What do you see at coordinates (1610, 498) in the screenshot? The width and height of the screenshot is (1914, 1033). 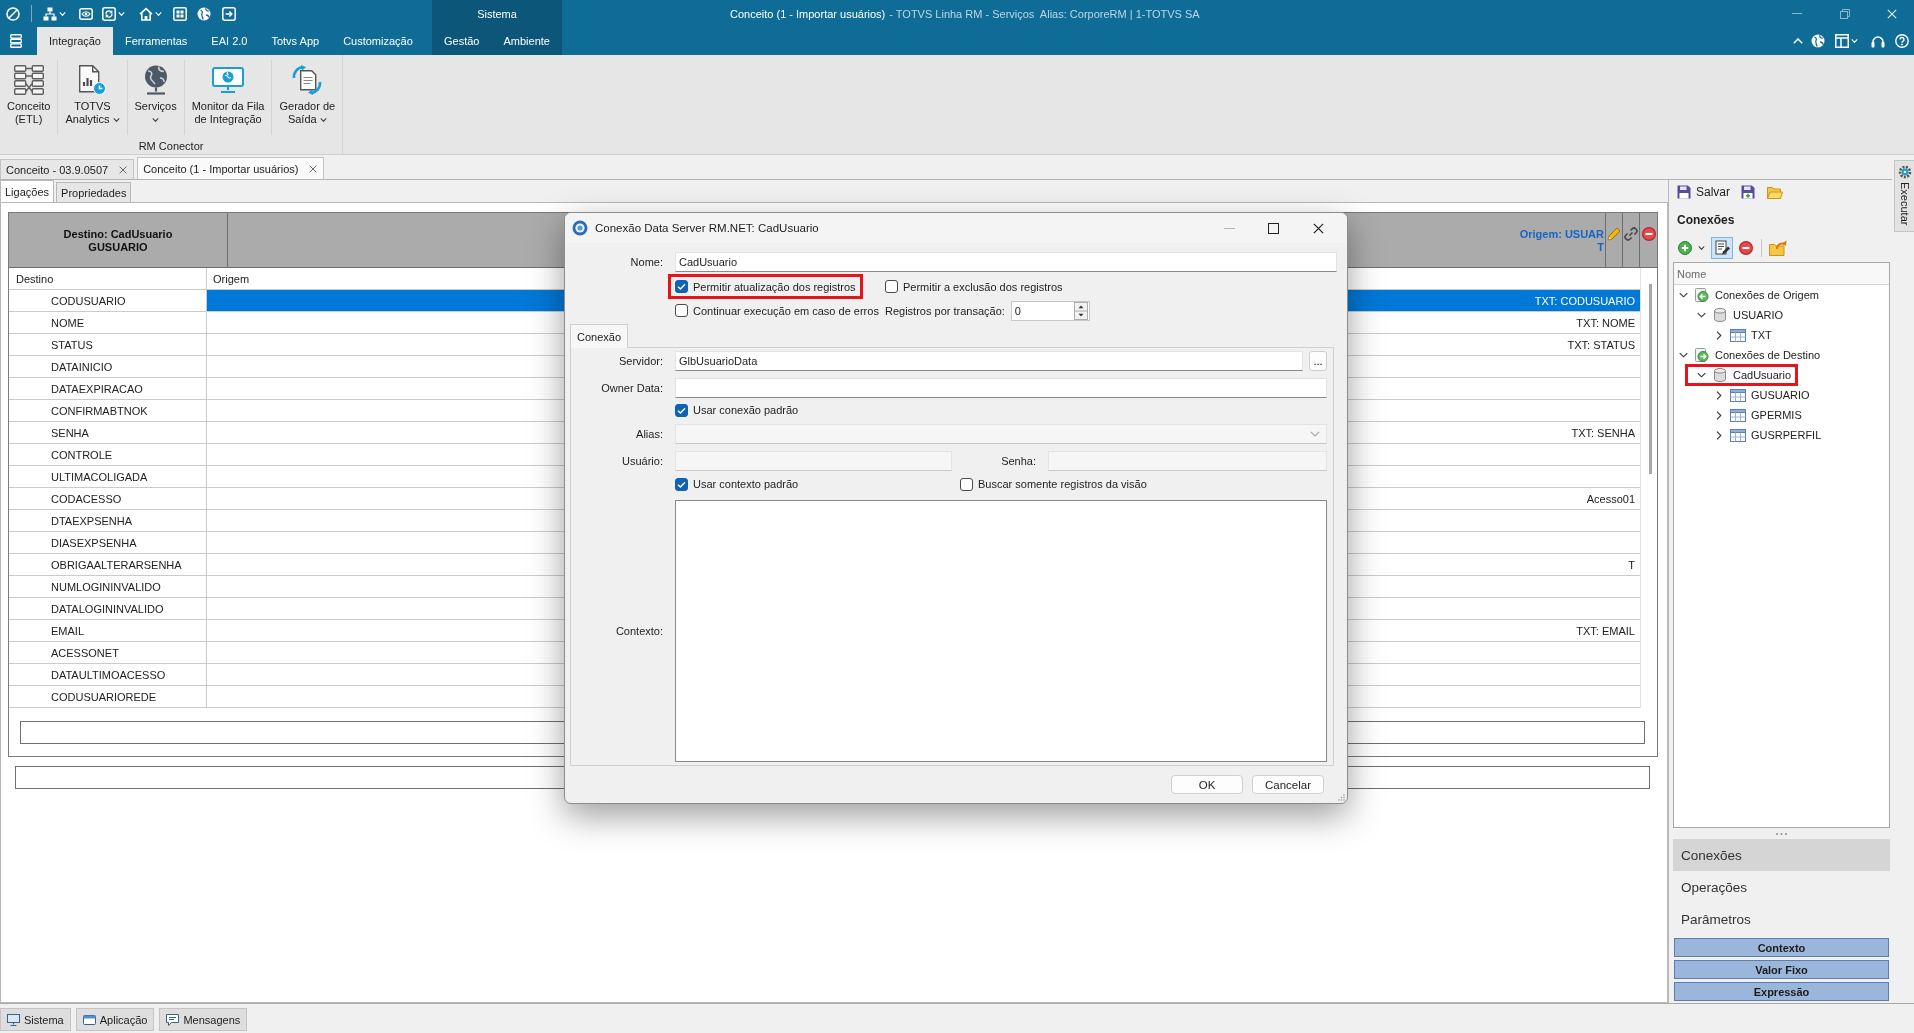 I see `table-cell: Acesso01` at bounding box center [1610, 498].